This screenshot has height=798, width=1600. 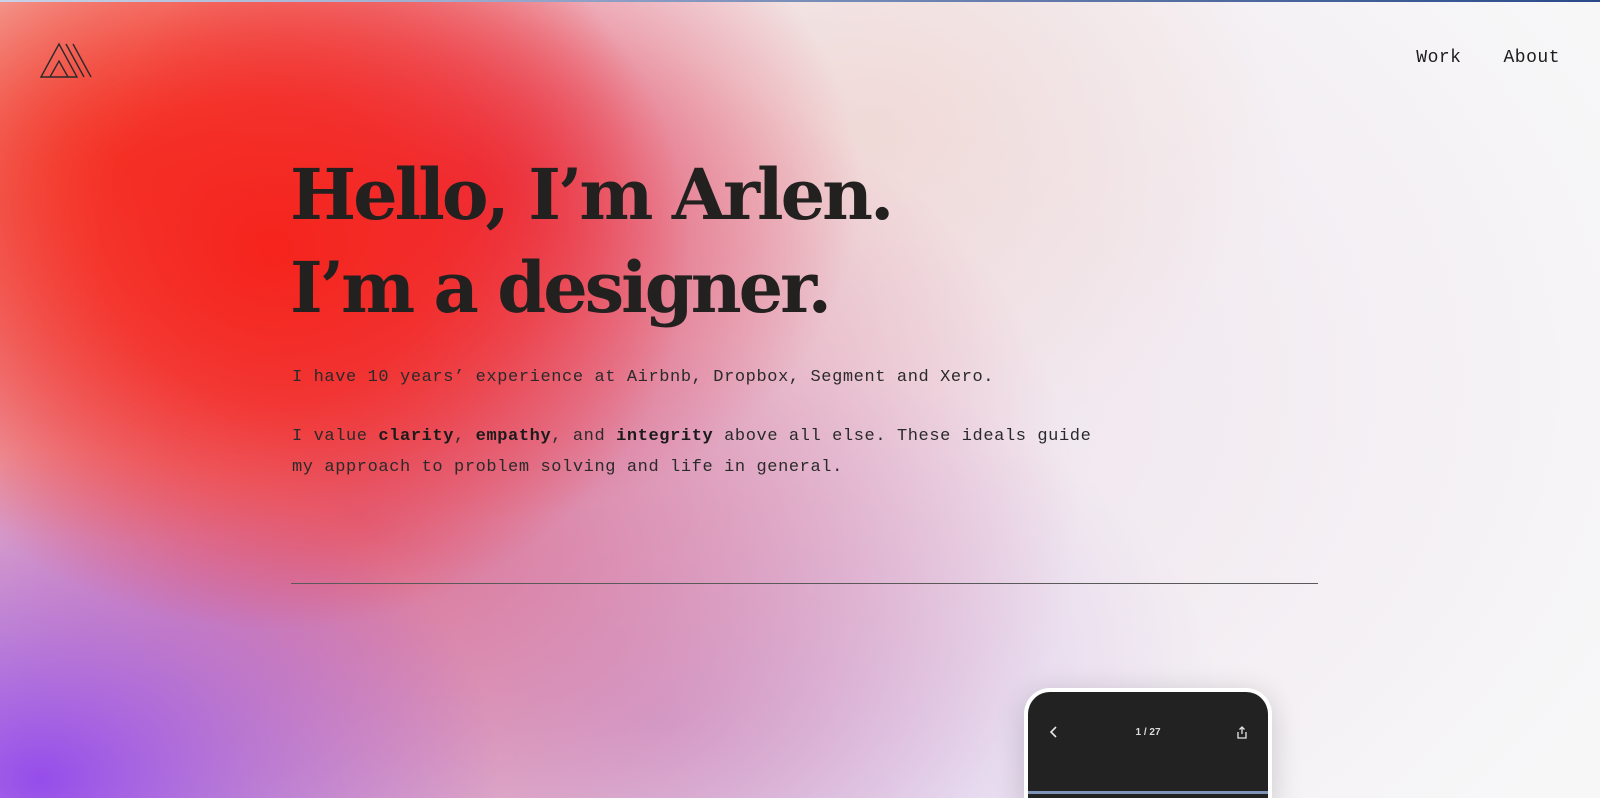 What do you see at coordinates (1438, 58) in the screenshot?
I see `nav-link-work: Work` at bounding box center [1438, 58].